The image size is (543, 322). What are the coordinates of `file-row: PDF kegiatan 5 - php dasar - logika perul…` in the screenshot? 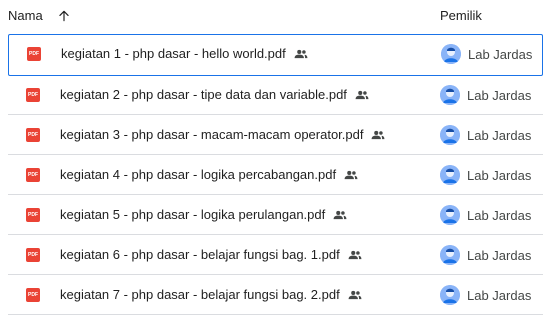 It's located at (275, 215).